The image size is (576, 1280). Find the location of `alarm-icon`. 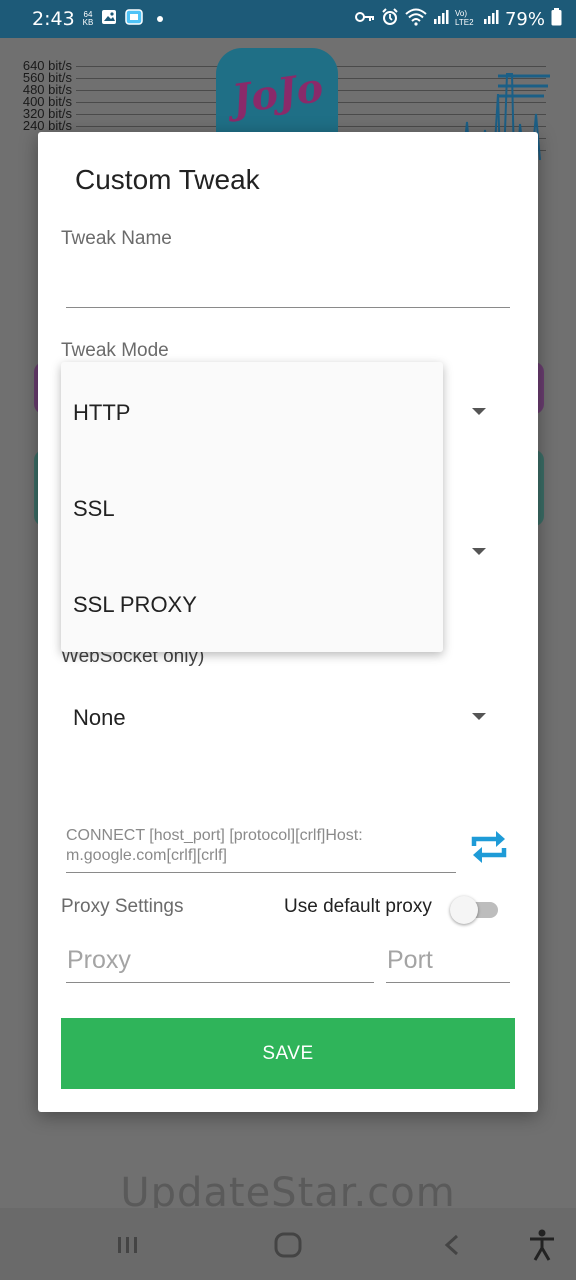

alarm-icon is located at coordinates (390, 19).